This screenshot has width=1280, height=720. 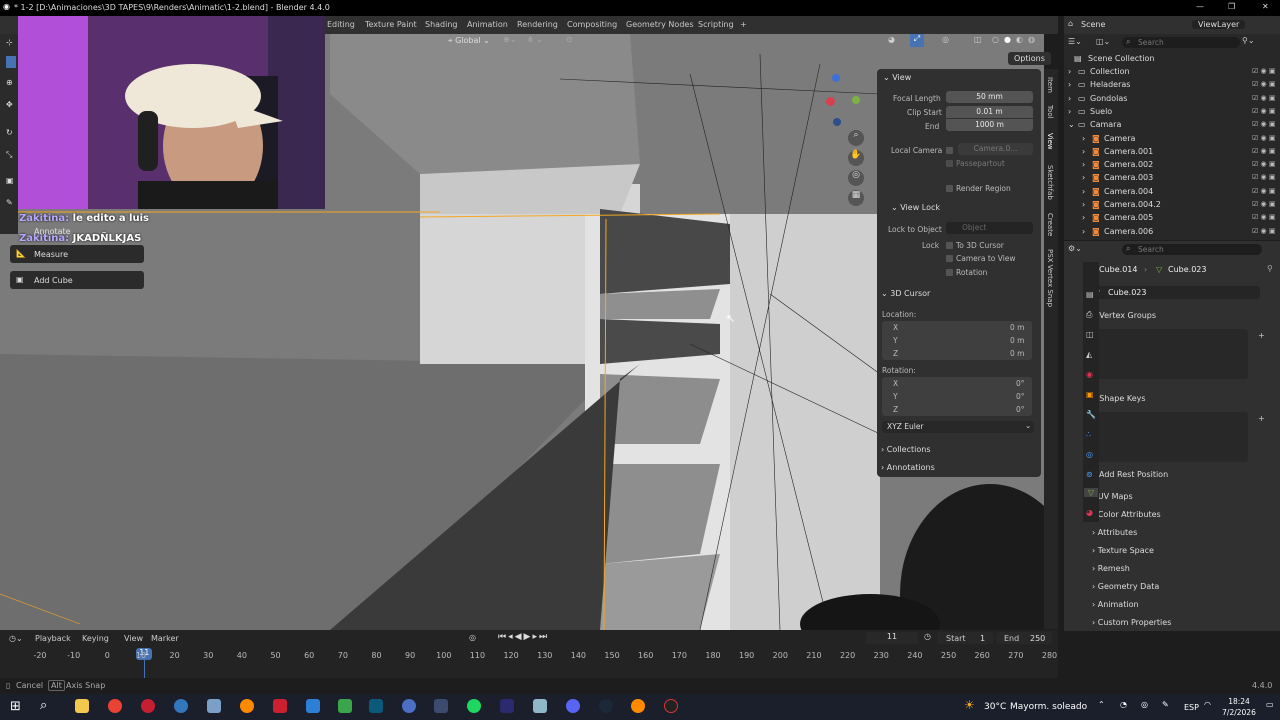 What do you see at coordinates (891, 39) in the screenshot?
I see `visibility-icon: ◕` at bounding box center [891, 39].